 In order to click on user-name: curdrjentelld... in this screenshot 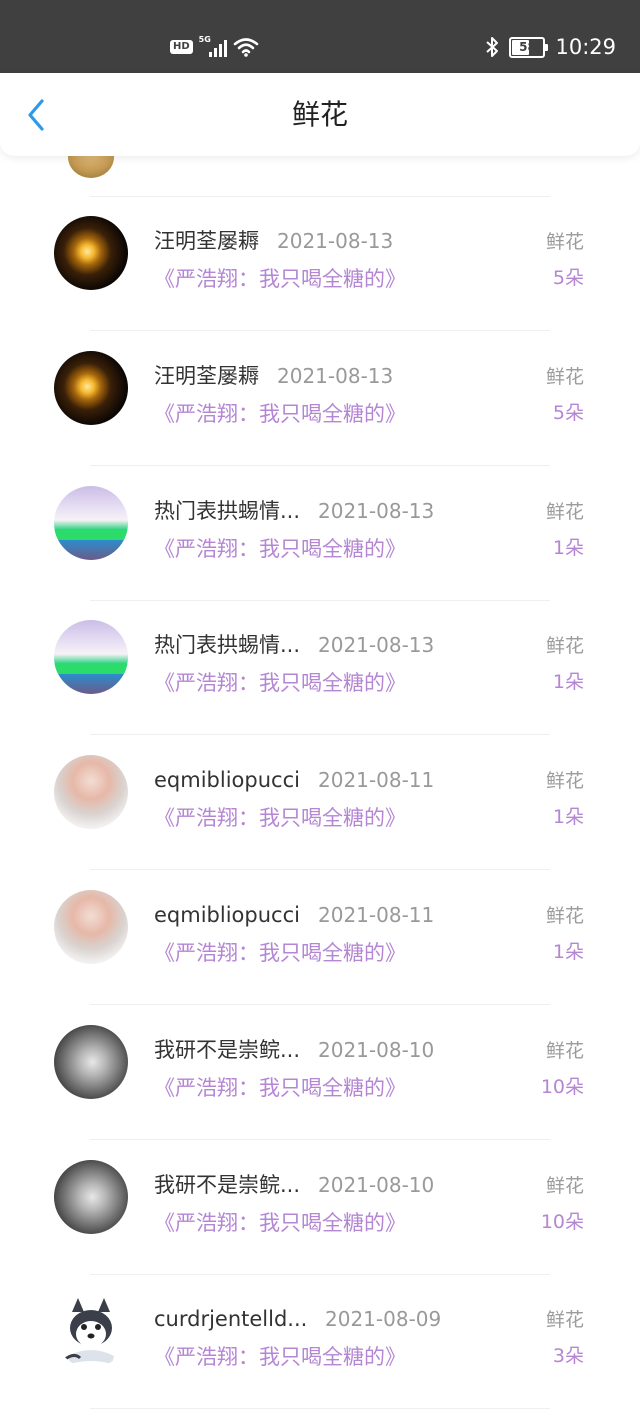, I will do `click(231, 1319)`.